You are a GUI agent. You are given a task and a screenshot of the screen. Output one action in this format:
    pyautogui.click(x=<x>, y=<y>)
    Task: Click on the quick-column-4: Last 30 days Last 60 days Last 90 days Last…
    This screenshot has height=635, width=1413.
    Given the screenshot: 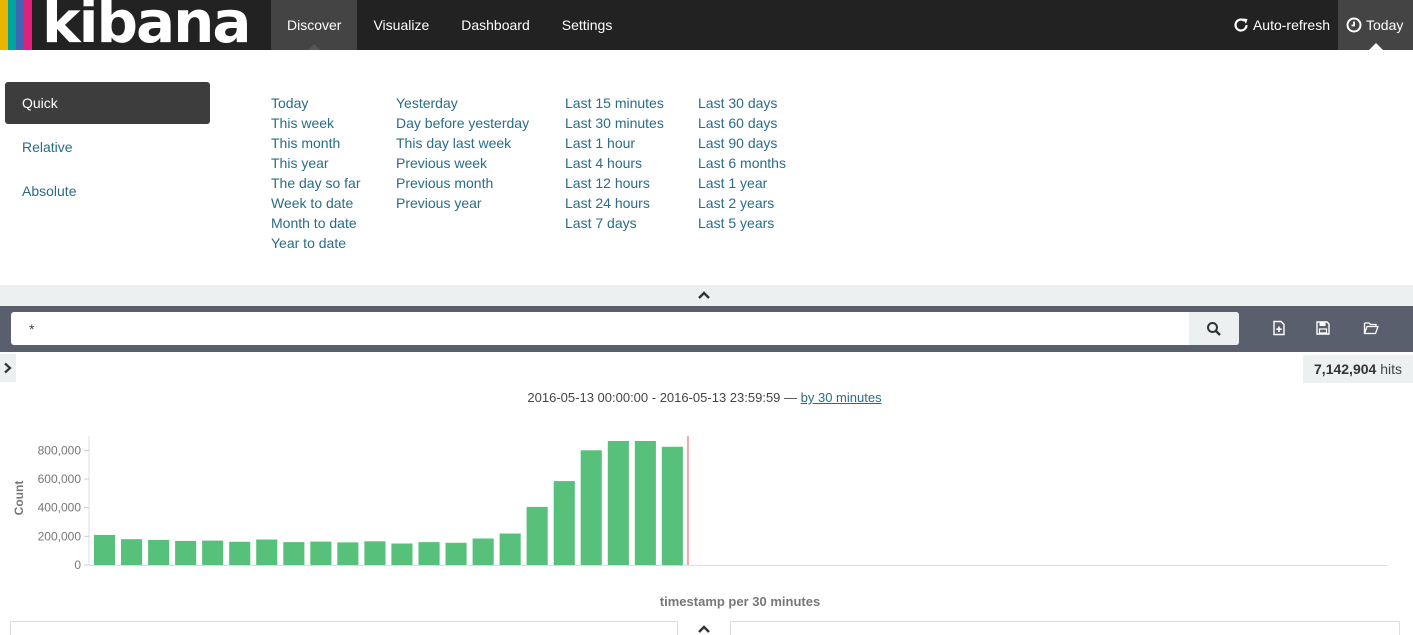 What is the action you would take?
    pyautogui.click(x=742, y=163)
    